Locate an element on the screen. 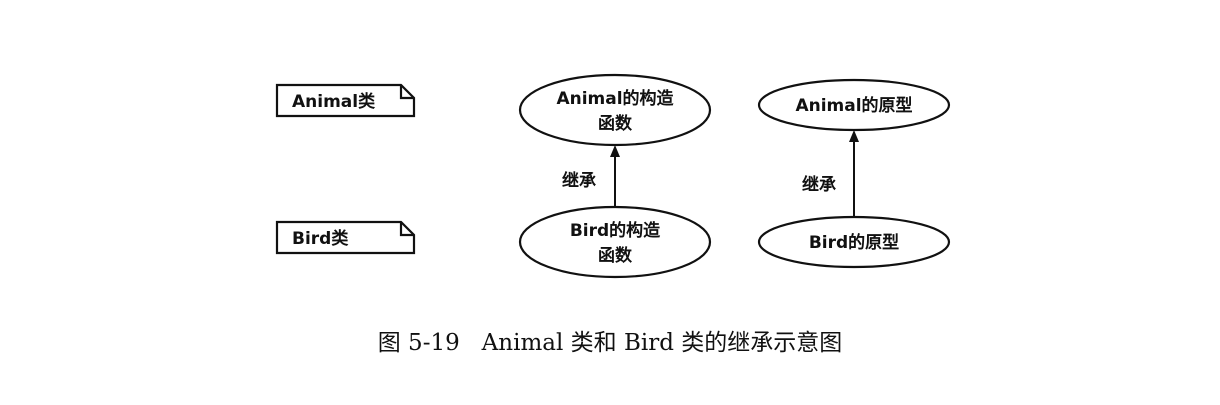 The height and width of the screenshot is (405, 1220). bird-prototype-node: Bird的原型 is located at coordinates (854, 242).